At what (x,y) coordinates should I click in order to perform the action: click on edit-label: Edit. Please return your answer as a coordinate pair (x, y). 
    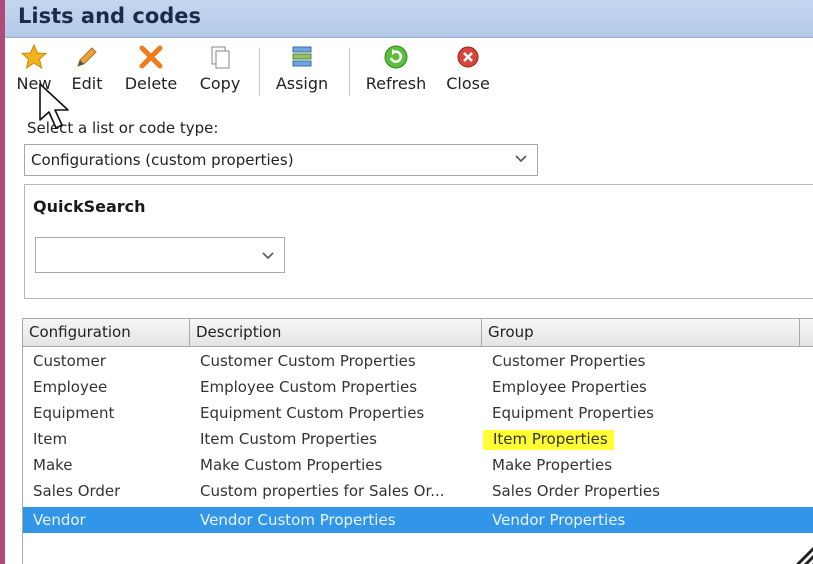
    Looking at the image, I should click on (87, 83).